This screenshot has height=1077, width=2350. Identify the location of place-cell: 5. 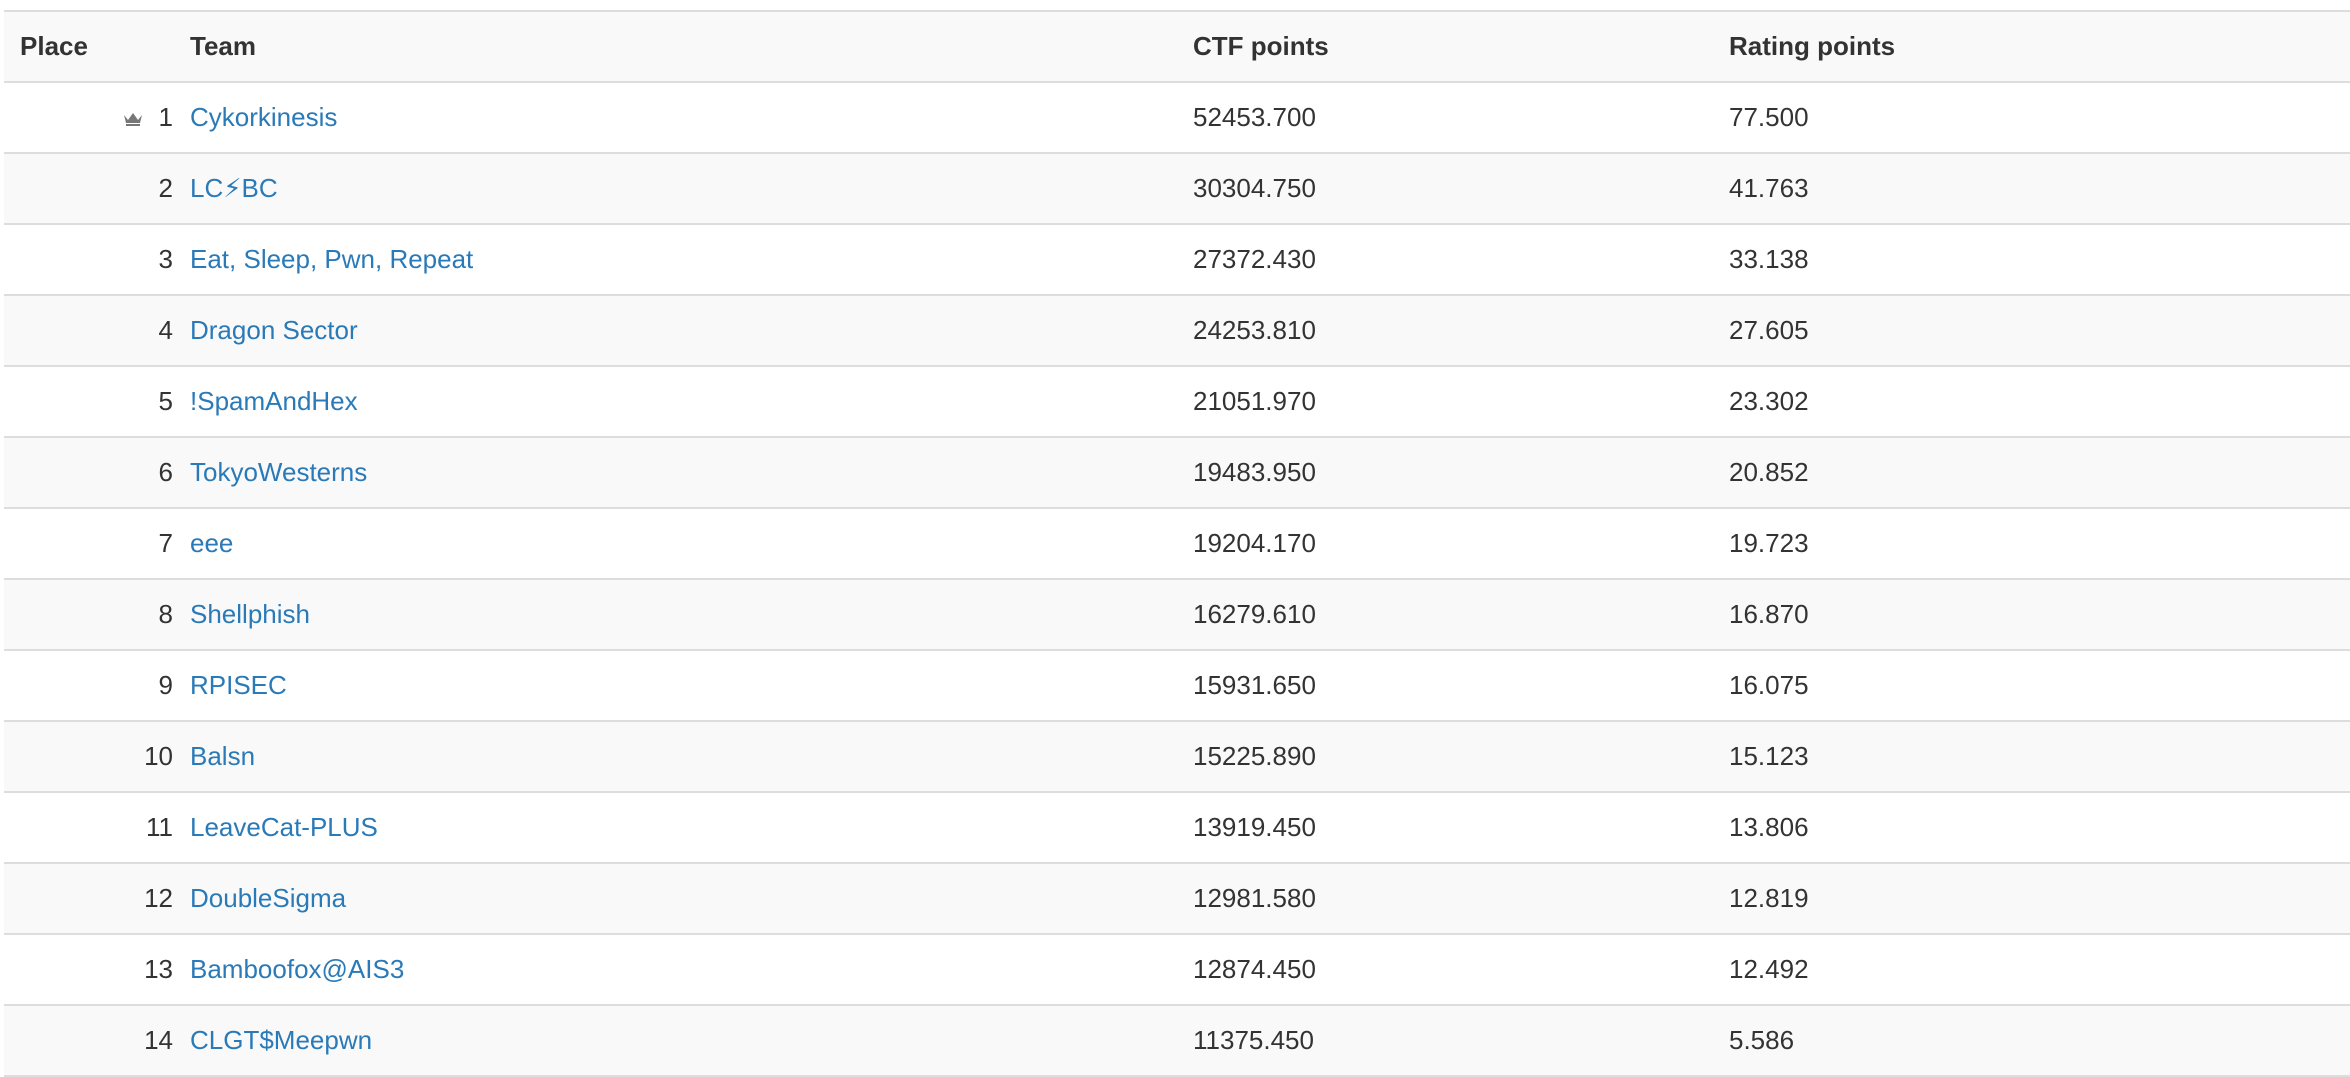
(88, 401).